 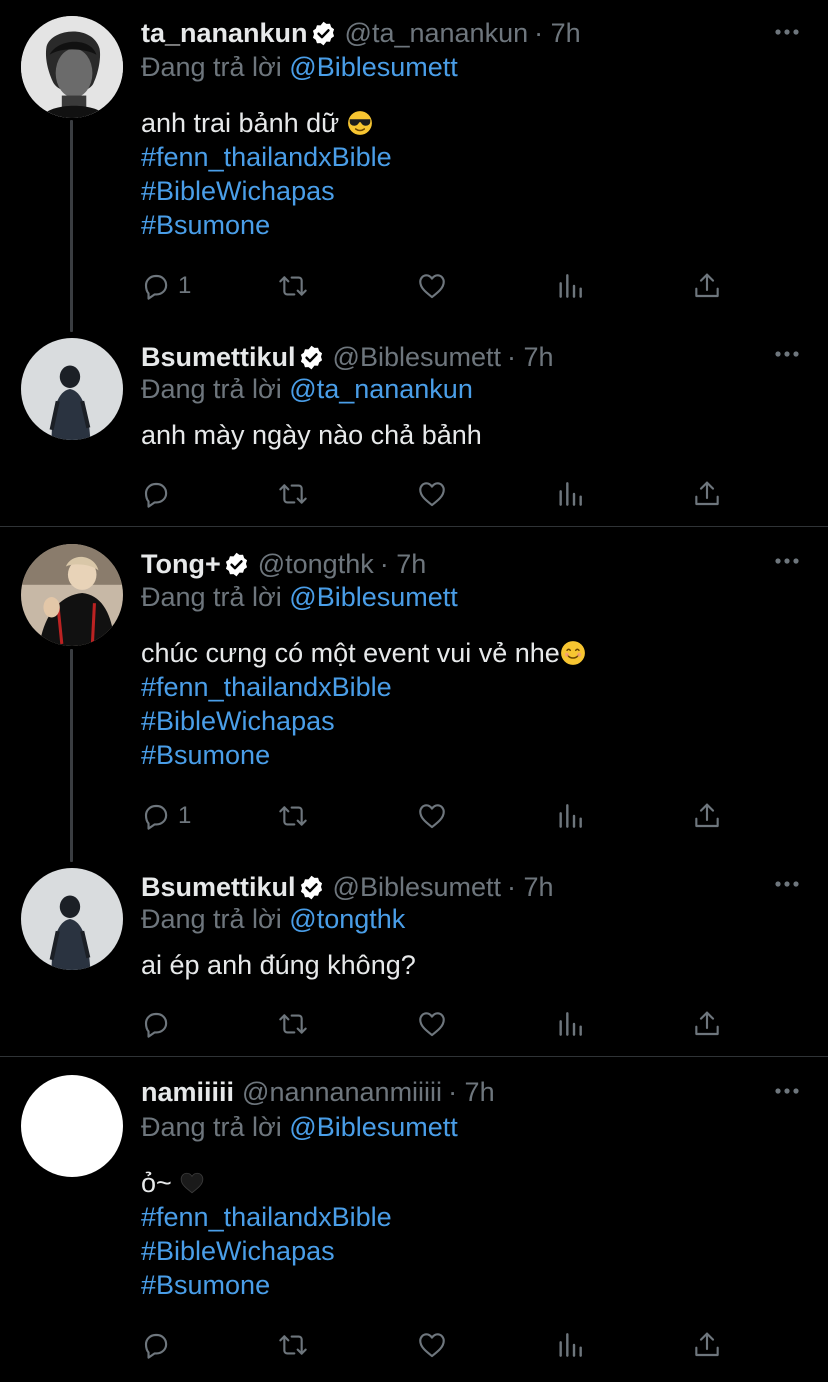 I want to click on user-handle: @nannananmiiiii, so click(x=342, y=1092).